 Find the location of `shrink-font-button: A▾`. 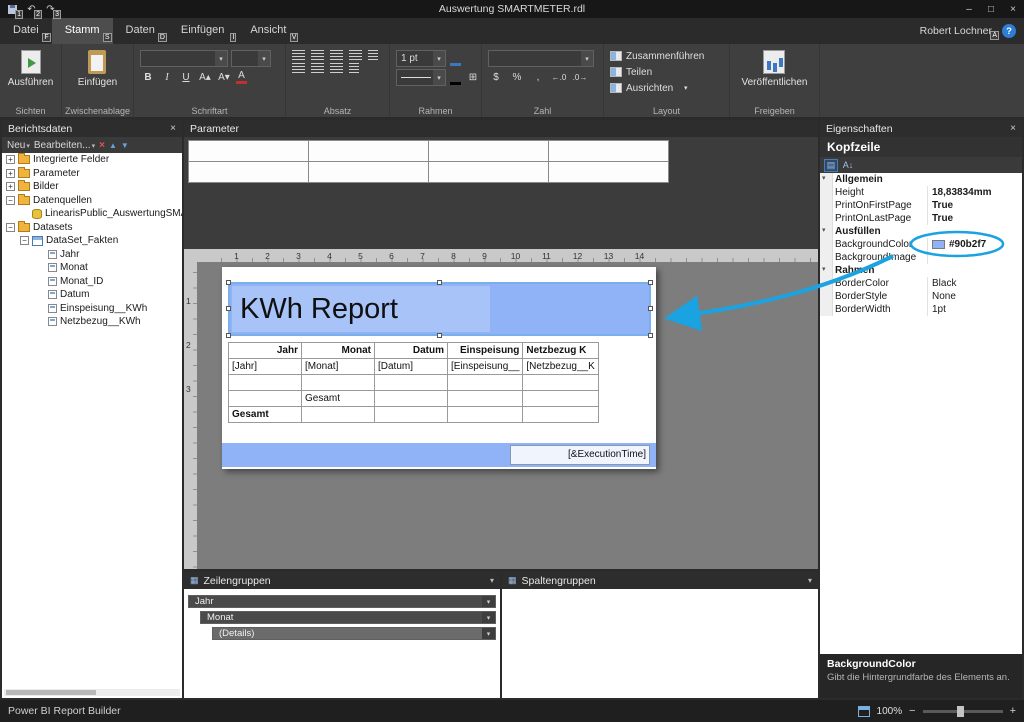

shrink-font-button: A▾ is located at coordinates (224, 77).